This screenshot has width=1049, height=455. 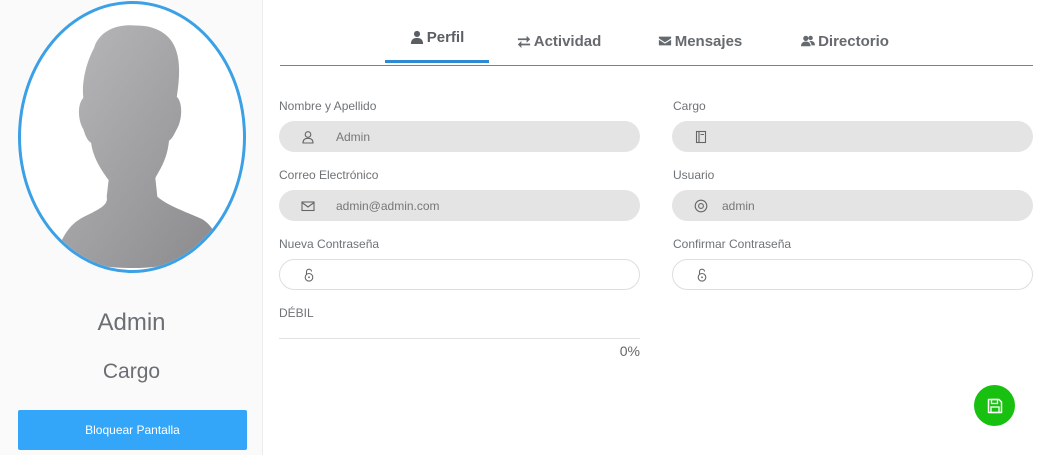 I want to click on password-strength-percent: 0%, so click(x=629, y=351).